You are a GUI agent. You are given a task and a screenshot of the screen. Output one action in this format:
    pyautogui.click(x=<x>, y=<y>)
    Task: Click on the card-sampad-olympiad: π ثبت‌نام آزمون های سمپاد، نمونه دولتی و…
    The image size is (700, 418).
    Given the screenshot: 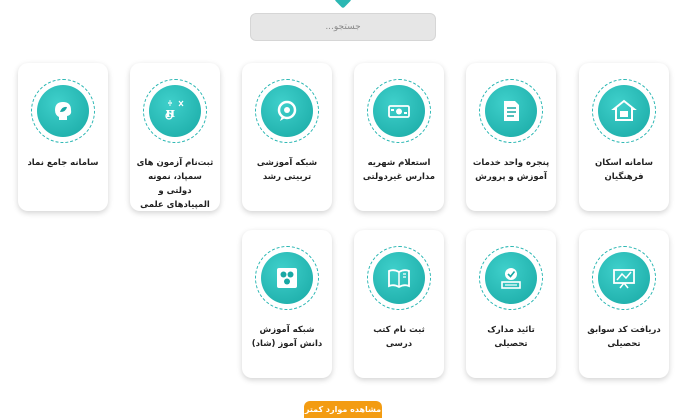 What is the action you would take?
    pyautogui.click(x=175, y=137)
    